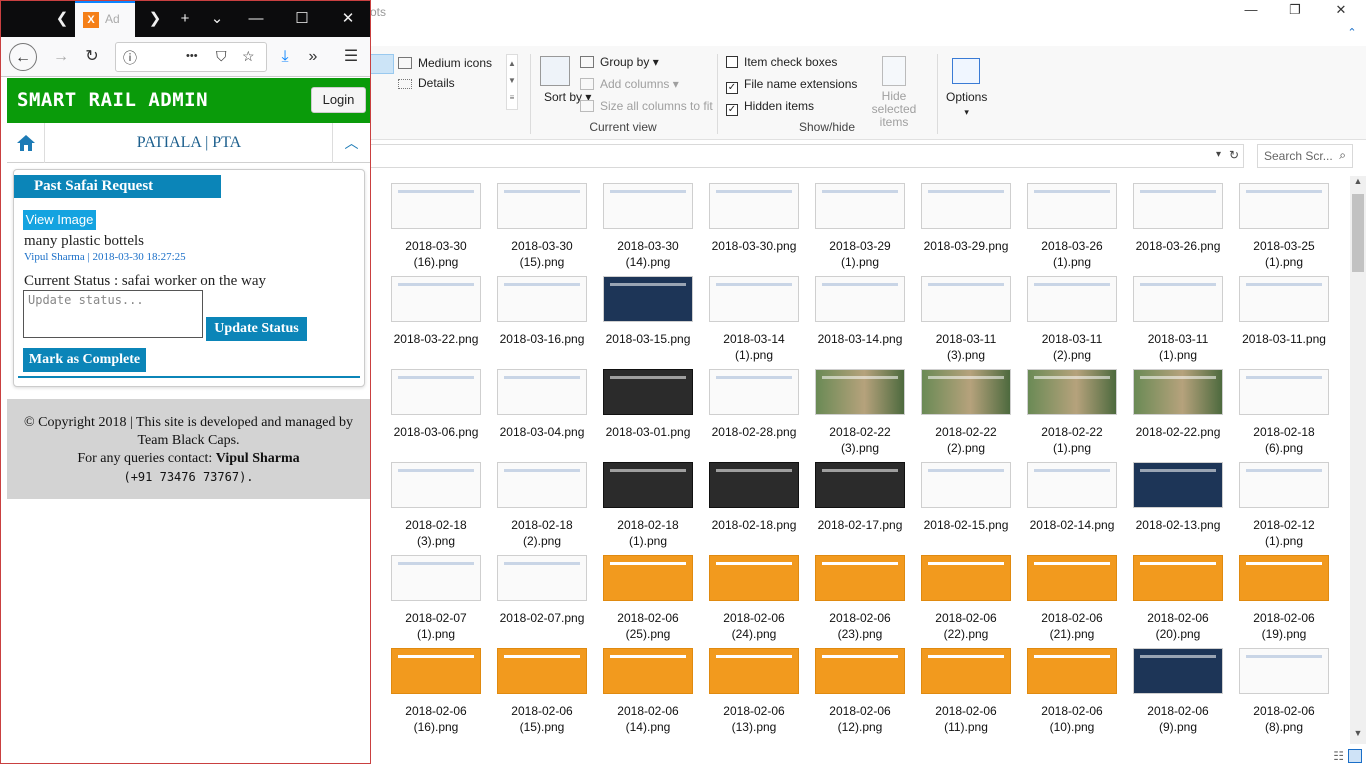  What do you see at coordinates (966, 408) in the screenshot?
I see `file-item: 2018-02-22 (2).png` at bounding box center [966, 408].